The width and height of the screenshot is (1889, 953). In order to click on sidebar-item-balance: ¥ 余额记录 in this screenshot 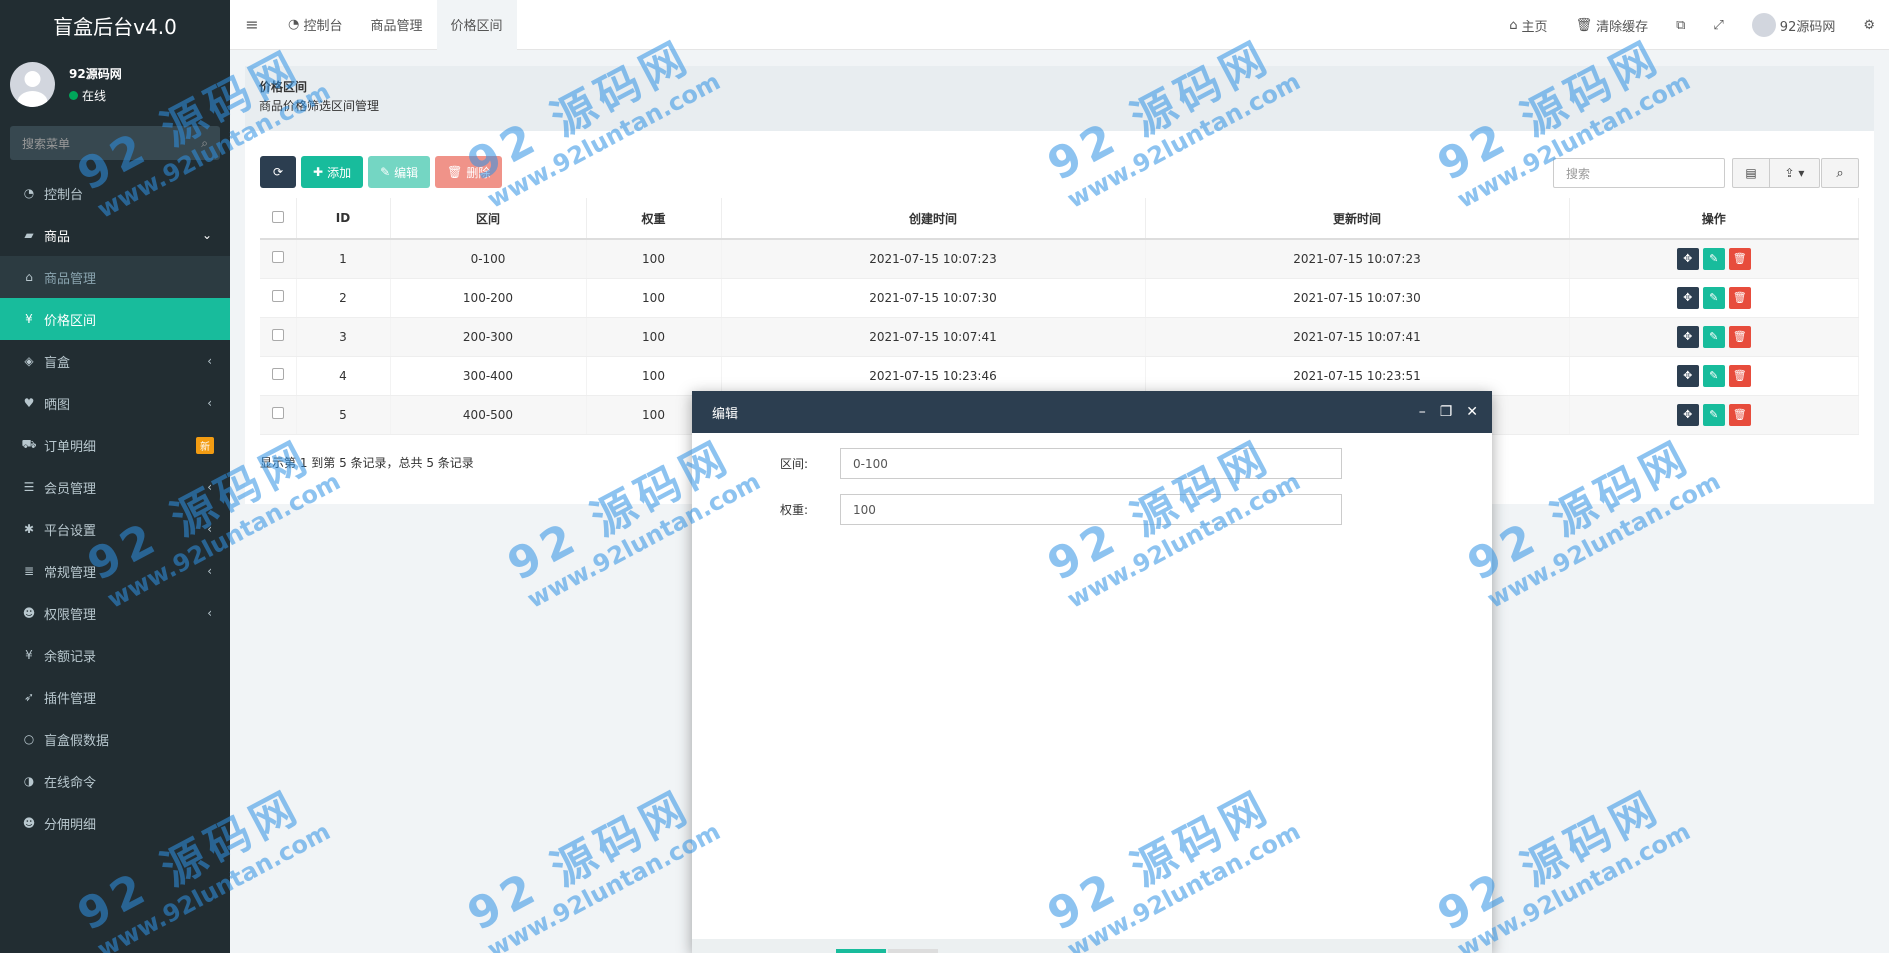, I will do `click(115, 655)`.